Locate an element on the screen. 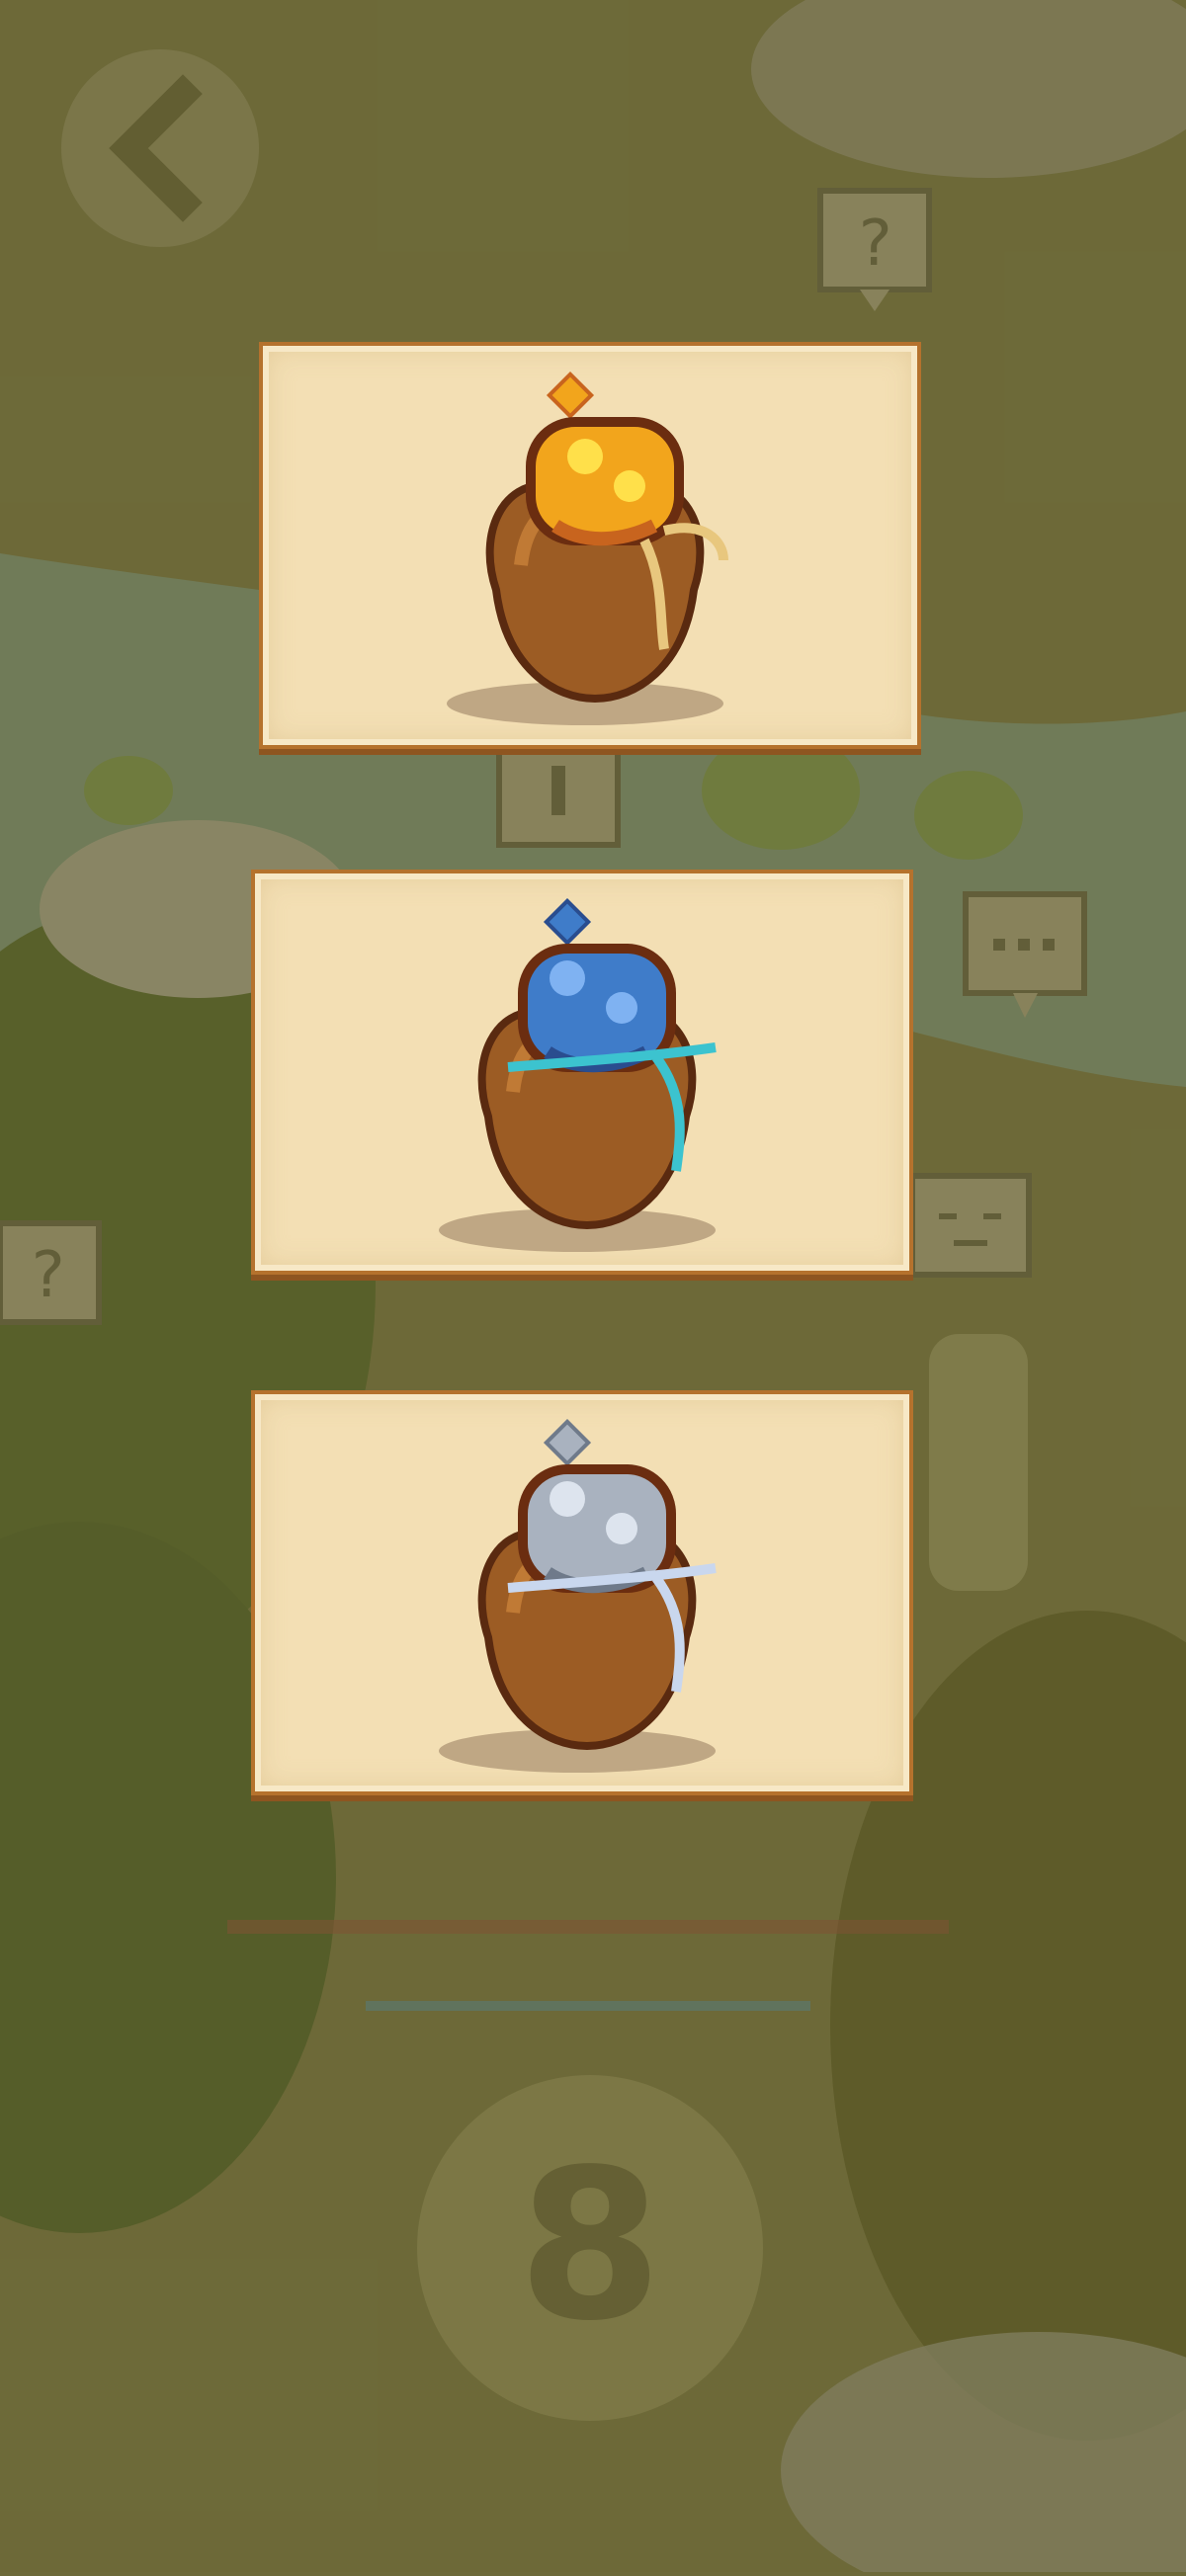 The height and width of the screenshot is (2576, 1186). gold-pouch-icon is located at coordinates (587, 548).